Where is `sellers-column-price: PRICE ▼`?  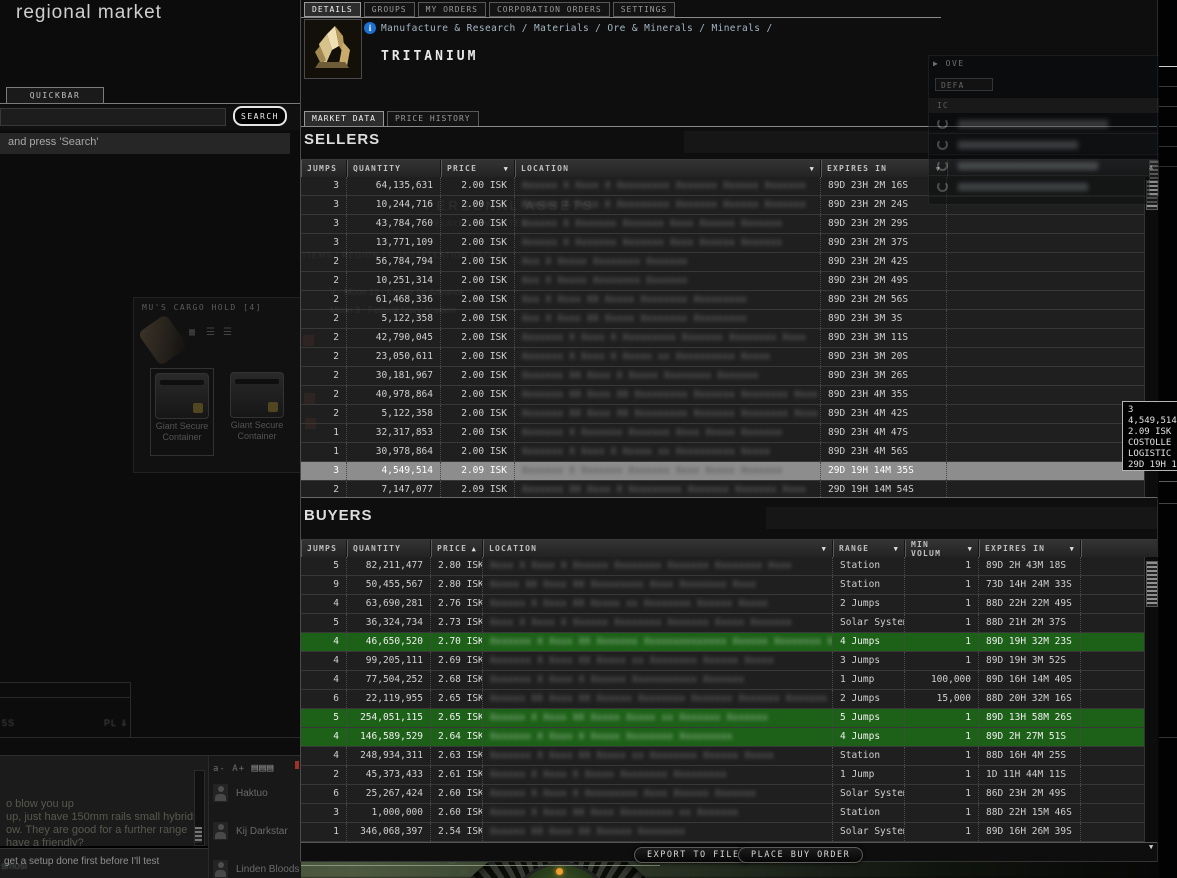
sellers-column-price: PRICE ▼ is located at coordinates (478, 168).